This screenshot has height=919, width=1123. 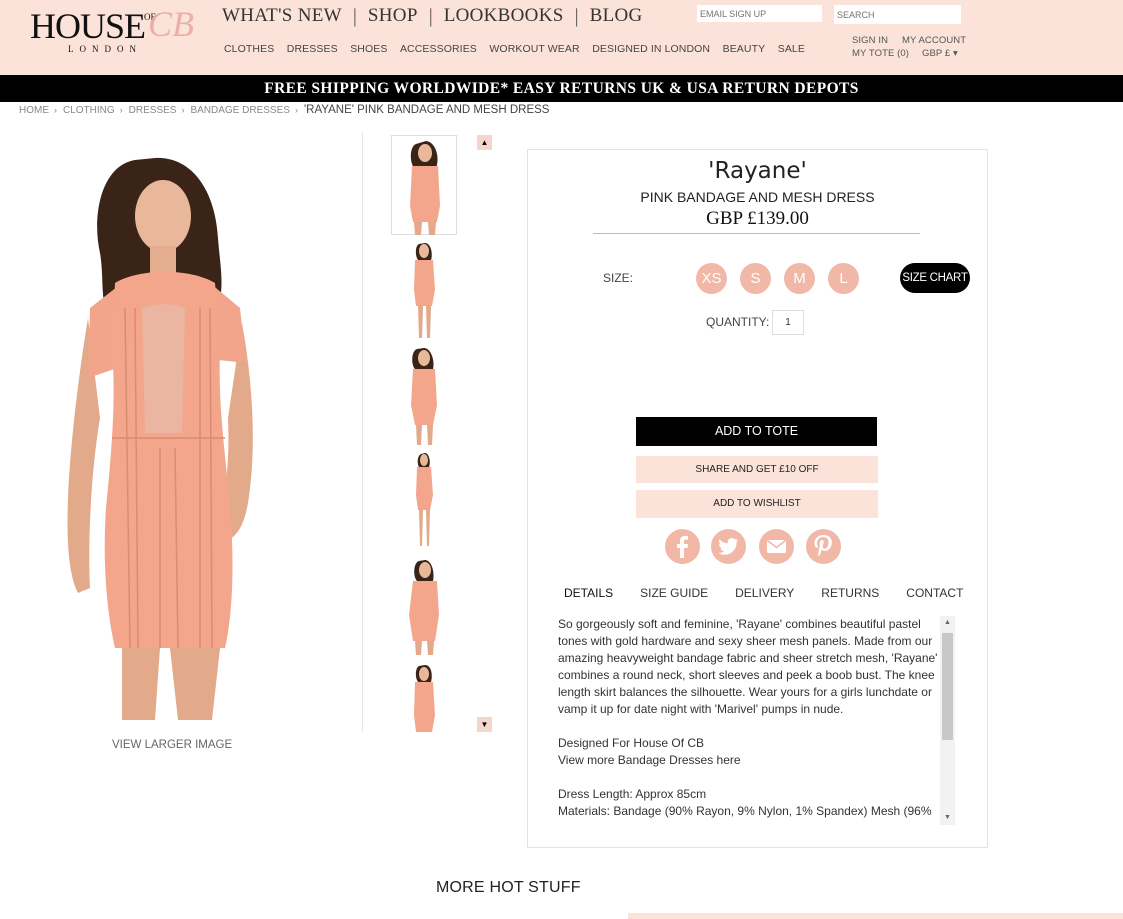 What do you see at coordinates (947, 623) in the screenshot?
I see `scroll-up-icon: ▲` at bounding box center [947, 623].